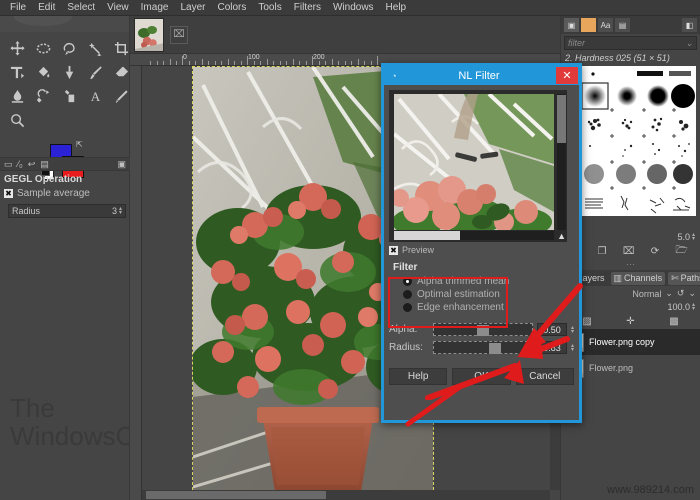 The height and width of the screenshot is (500, 700). I want to click on preview-resize-icon: ▲, so click(561, 236).